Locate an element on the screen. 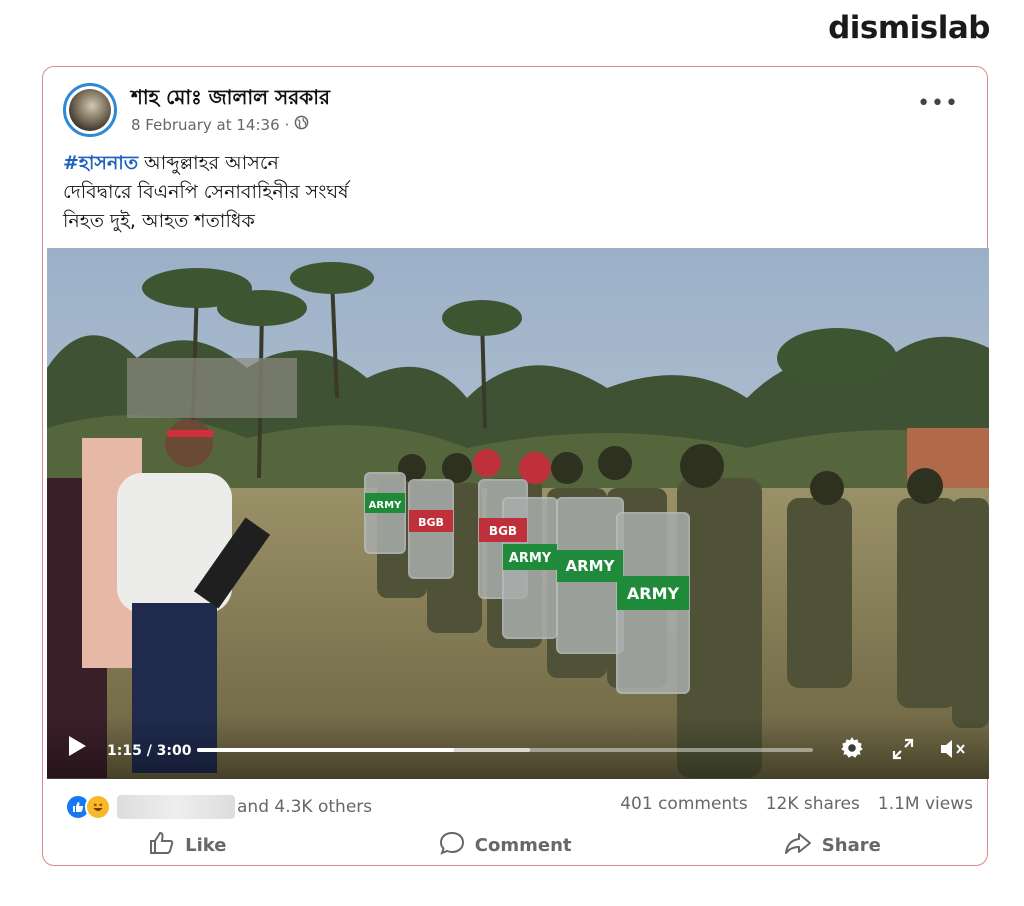  blurred-name is located at coordinates (176, 807).